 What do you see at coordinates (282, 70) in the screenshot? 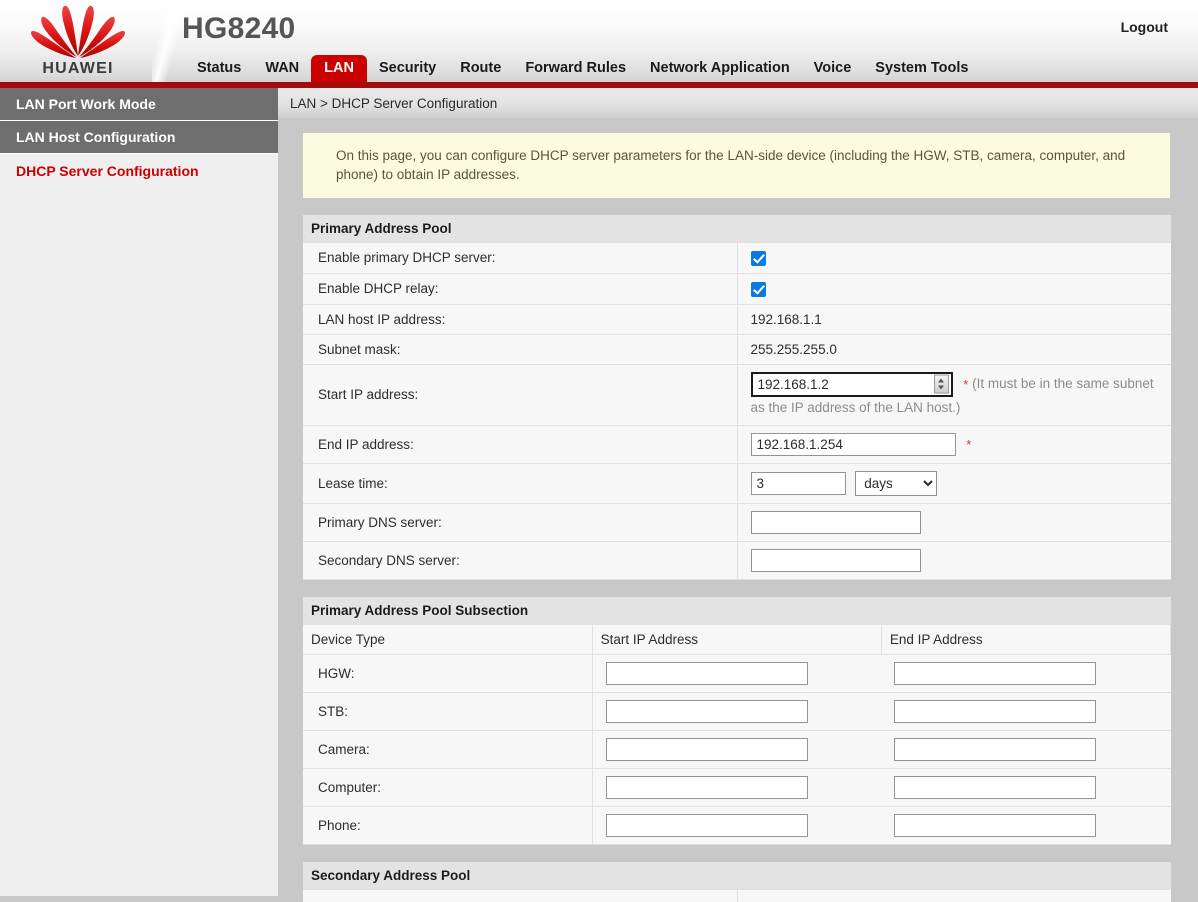
I see `nav-item-wan: WAN` at bounding box center [282, 70].